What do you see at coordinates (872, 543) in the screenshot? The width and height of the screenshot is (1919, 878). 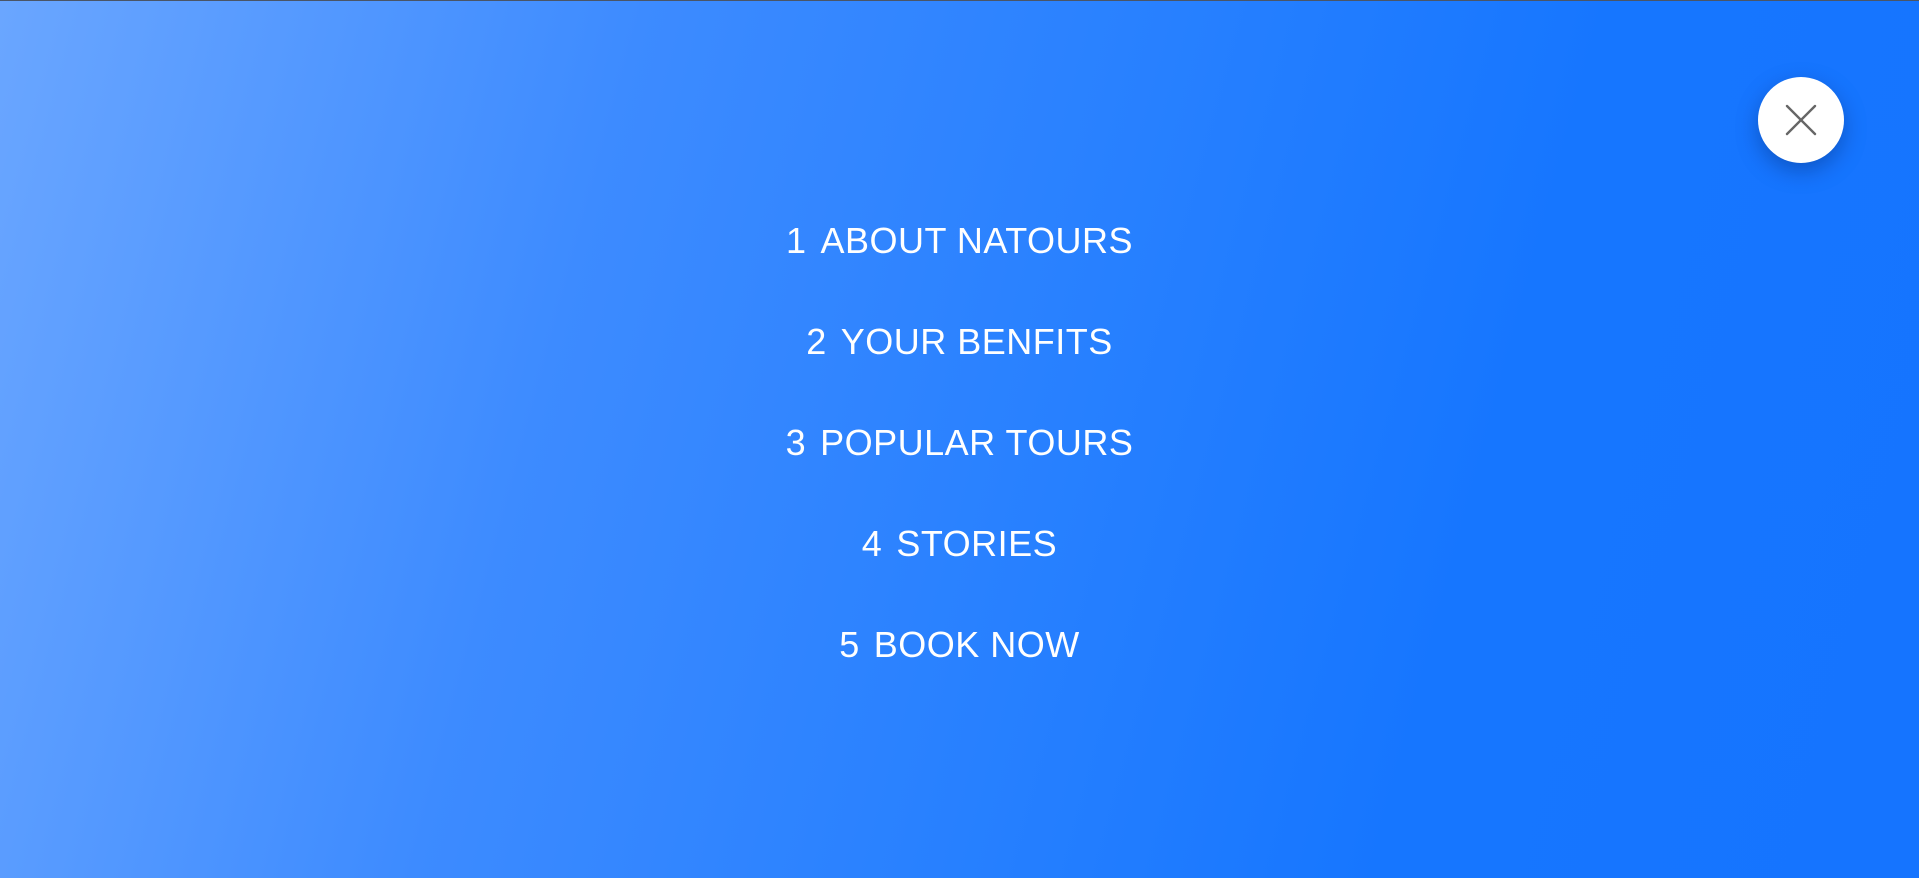 I see `nav-number: 4` at bounding box center [872, 543].